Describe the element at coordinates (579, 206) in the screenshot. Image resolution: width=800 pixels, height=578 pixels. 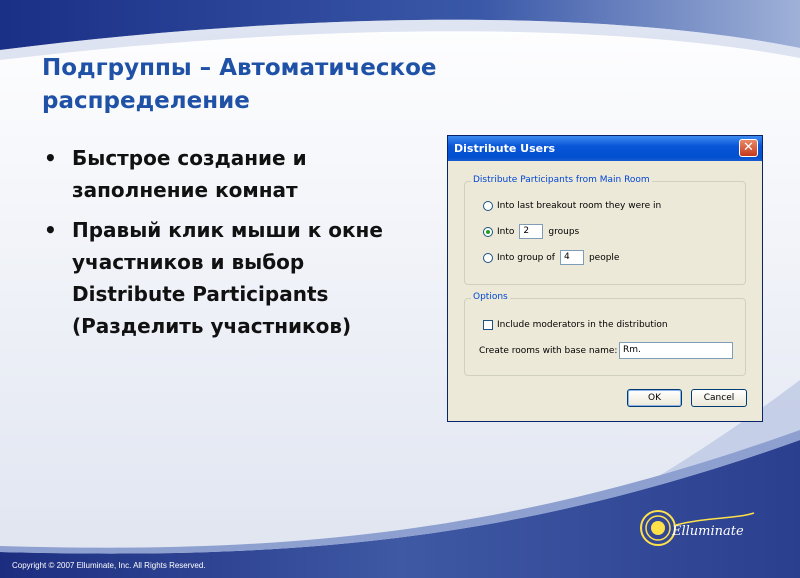
I see `option-last-room-label: Into last breakout room they were in` at that location.